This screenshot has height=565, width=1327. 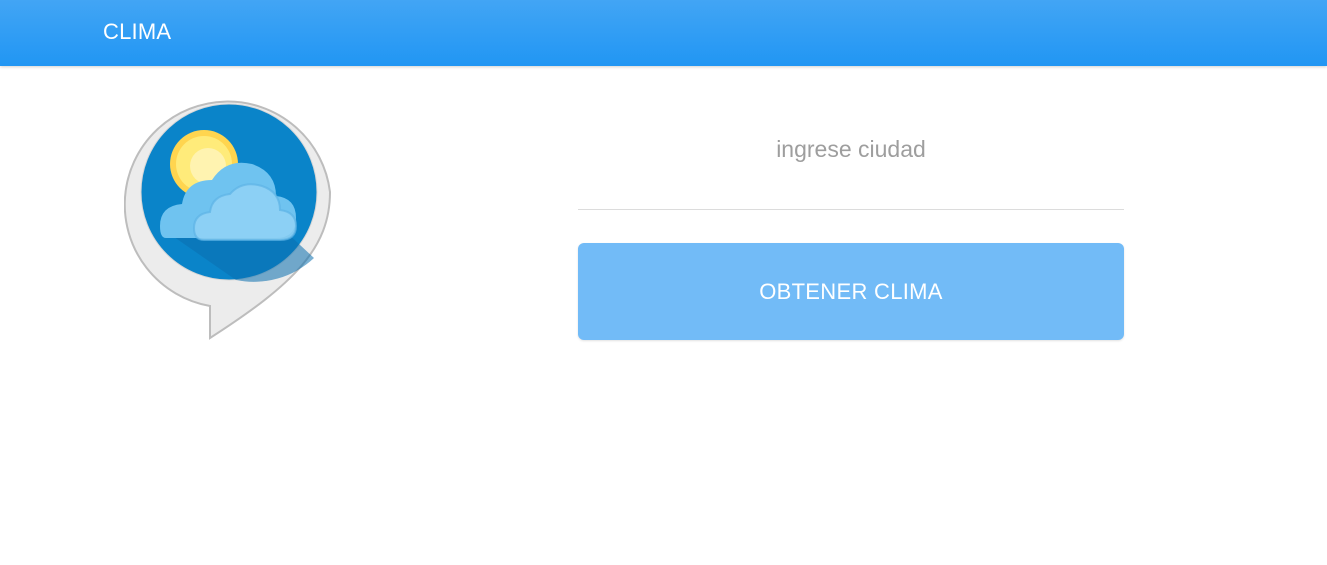 I want to click on get-weather-button: OBTENER CLIMA, so click(x=851, y=291).